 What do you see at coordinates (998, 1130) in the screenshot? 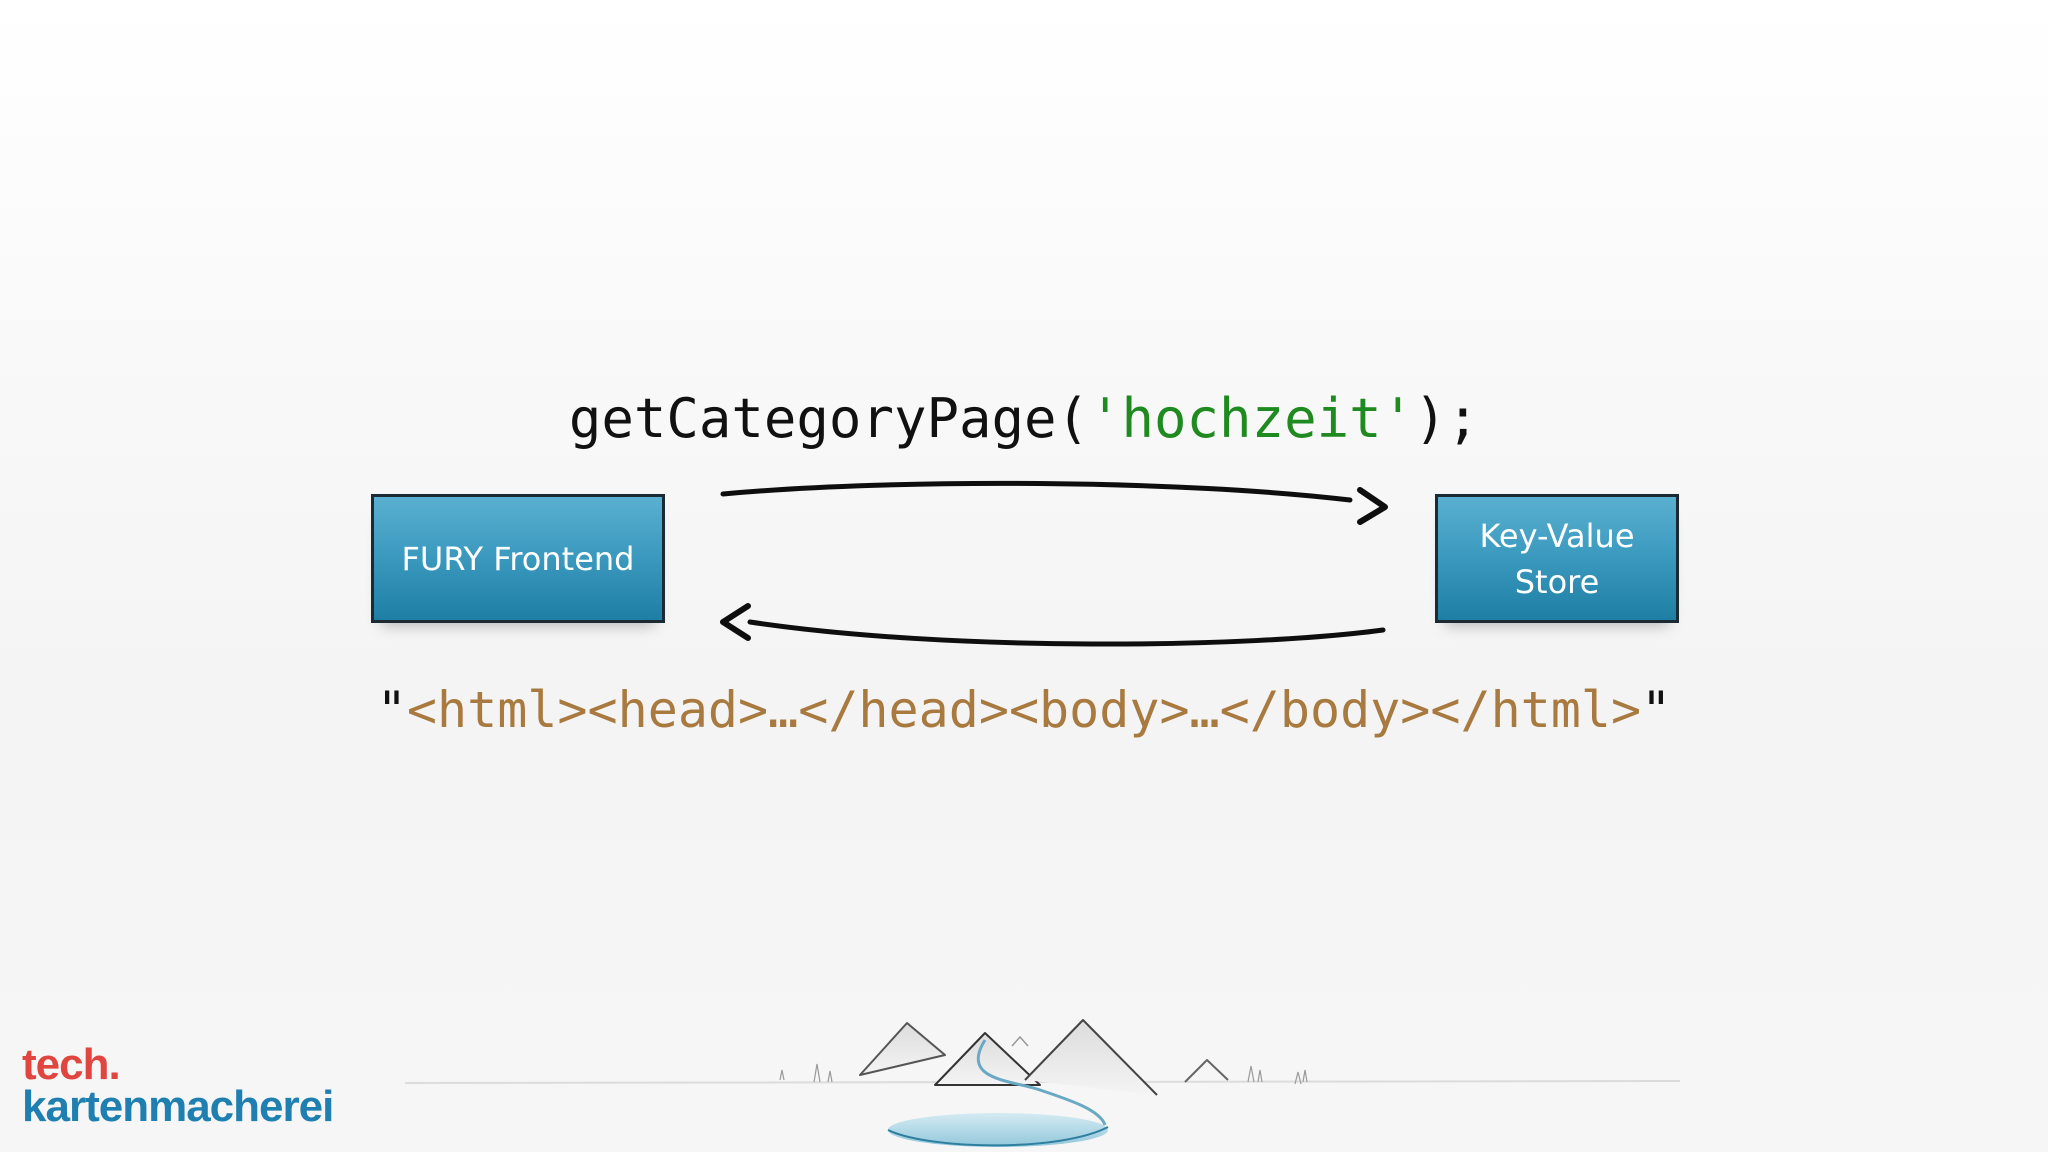
I see `lake` at bounding box center [998, 1130].